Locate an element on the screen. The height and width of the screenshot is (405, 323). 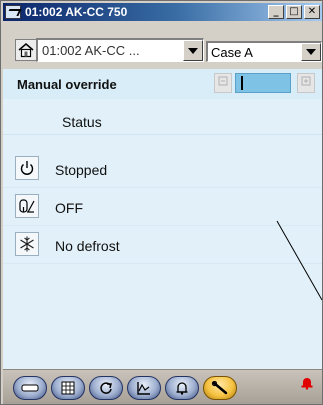
diagonal-line is located at coordinates (299, 260).